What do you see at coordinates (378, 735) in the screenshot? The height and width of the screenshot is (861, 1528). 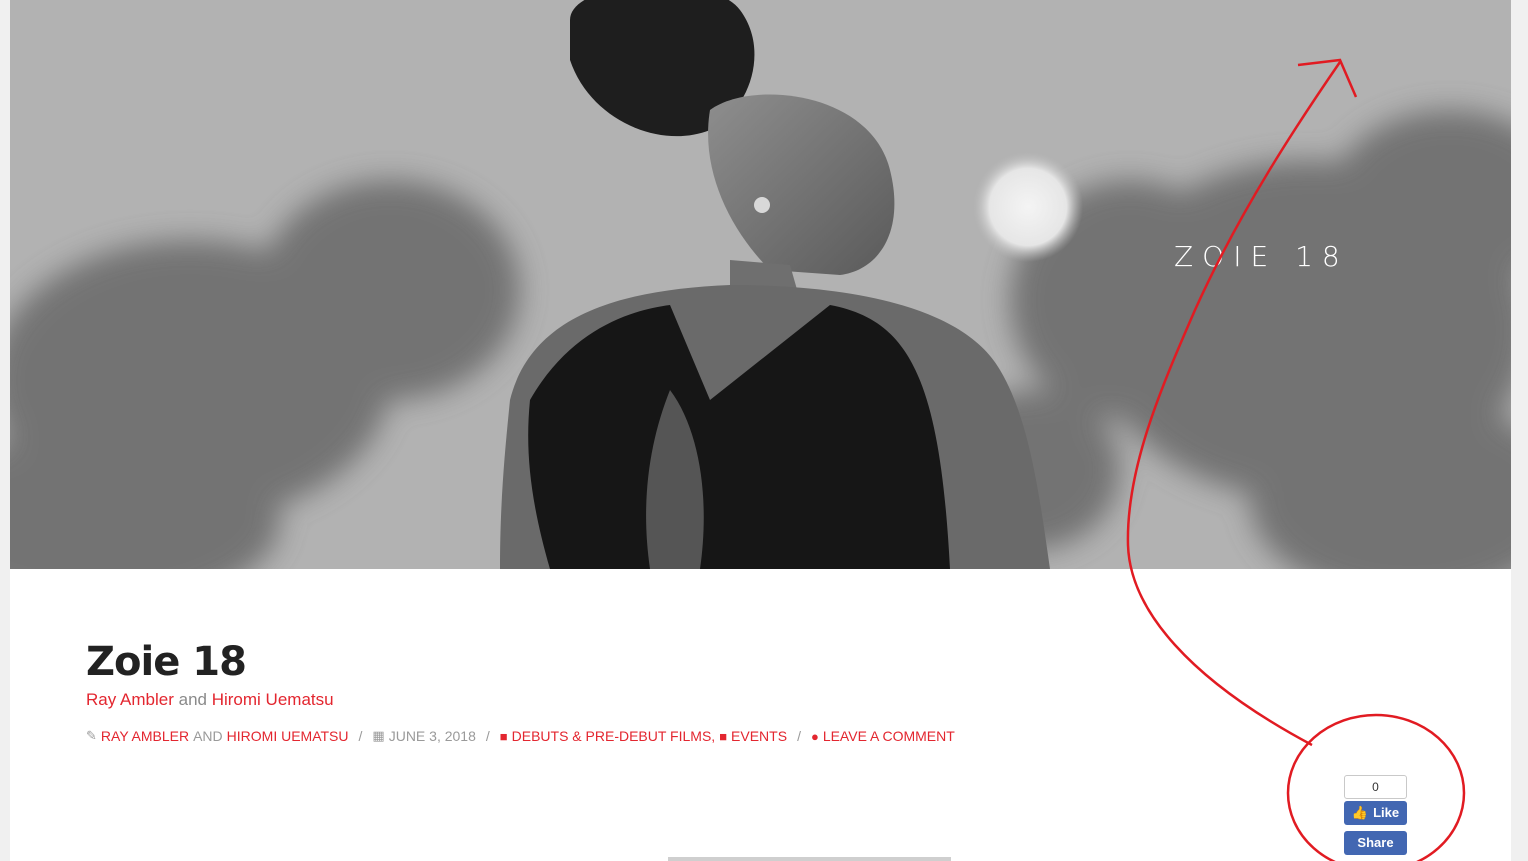 I see `calendar-icon: ▦` at bounding box center [378, 735].